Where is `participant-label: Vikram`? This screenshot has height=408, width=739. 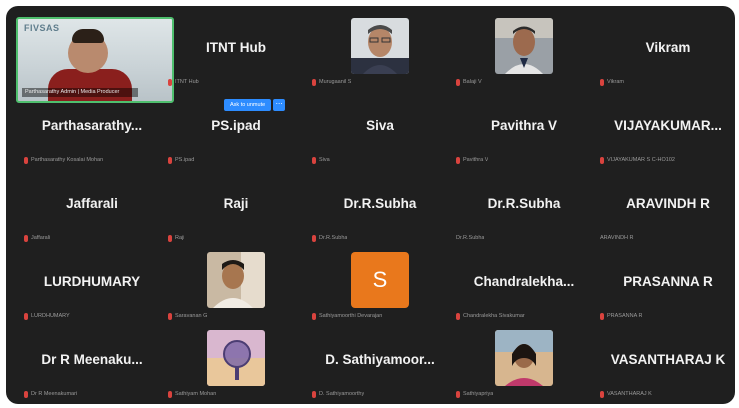
participant-label: Vikram is located at coordinates (667, 82).